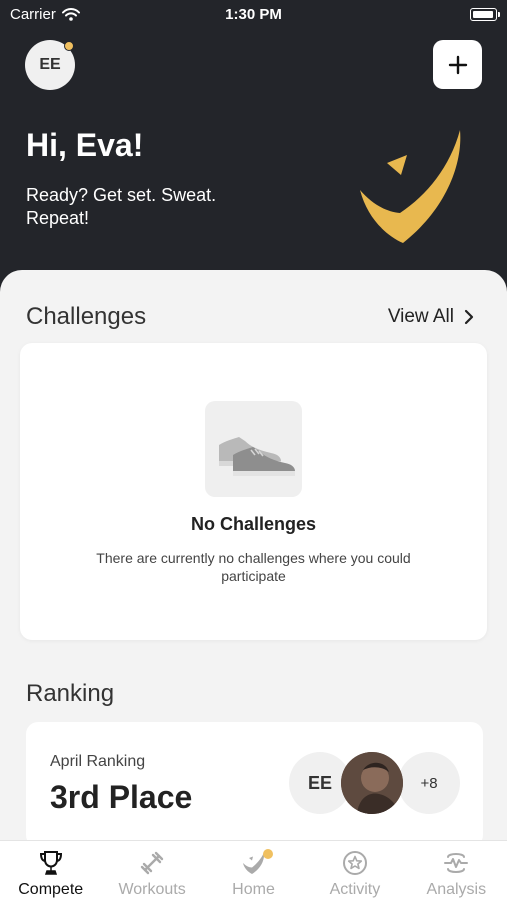  I want to click on bottom-tab-bar: Compete Workouts Home Activity Analysis, so click(253, 870).